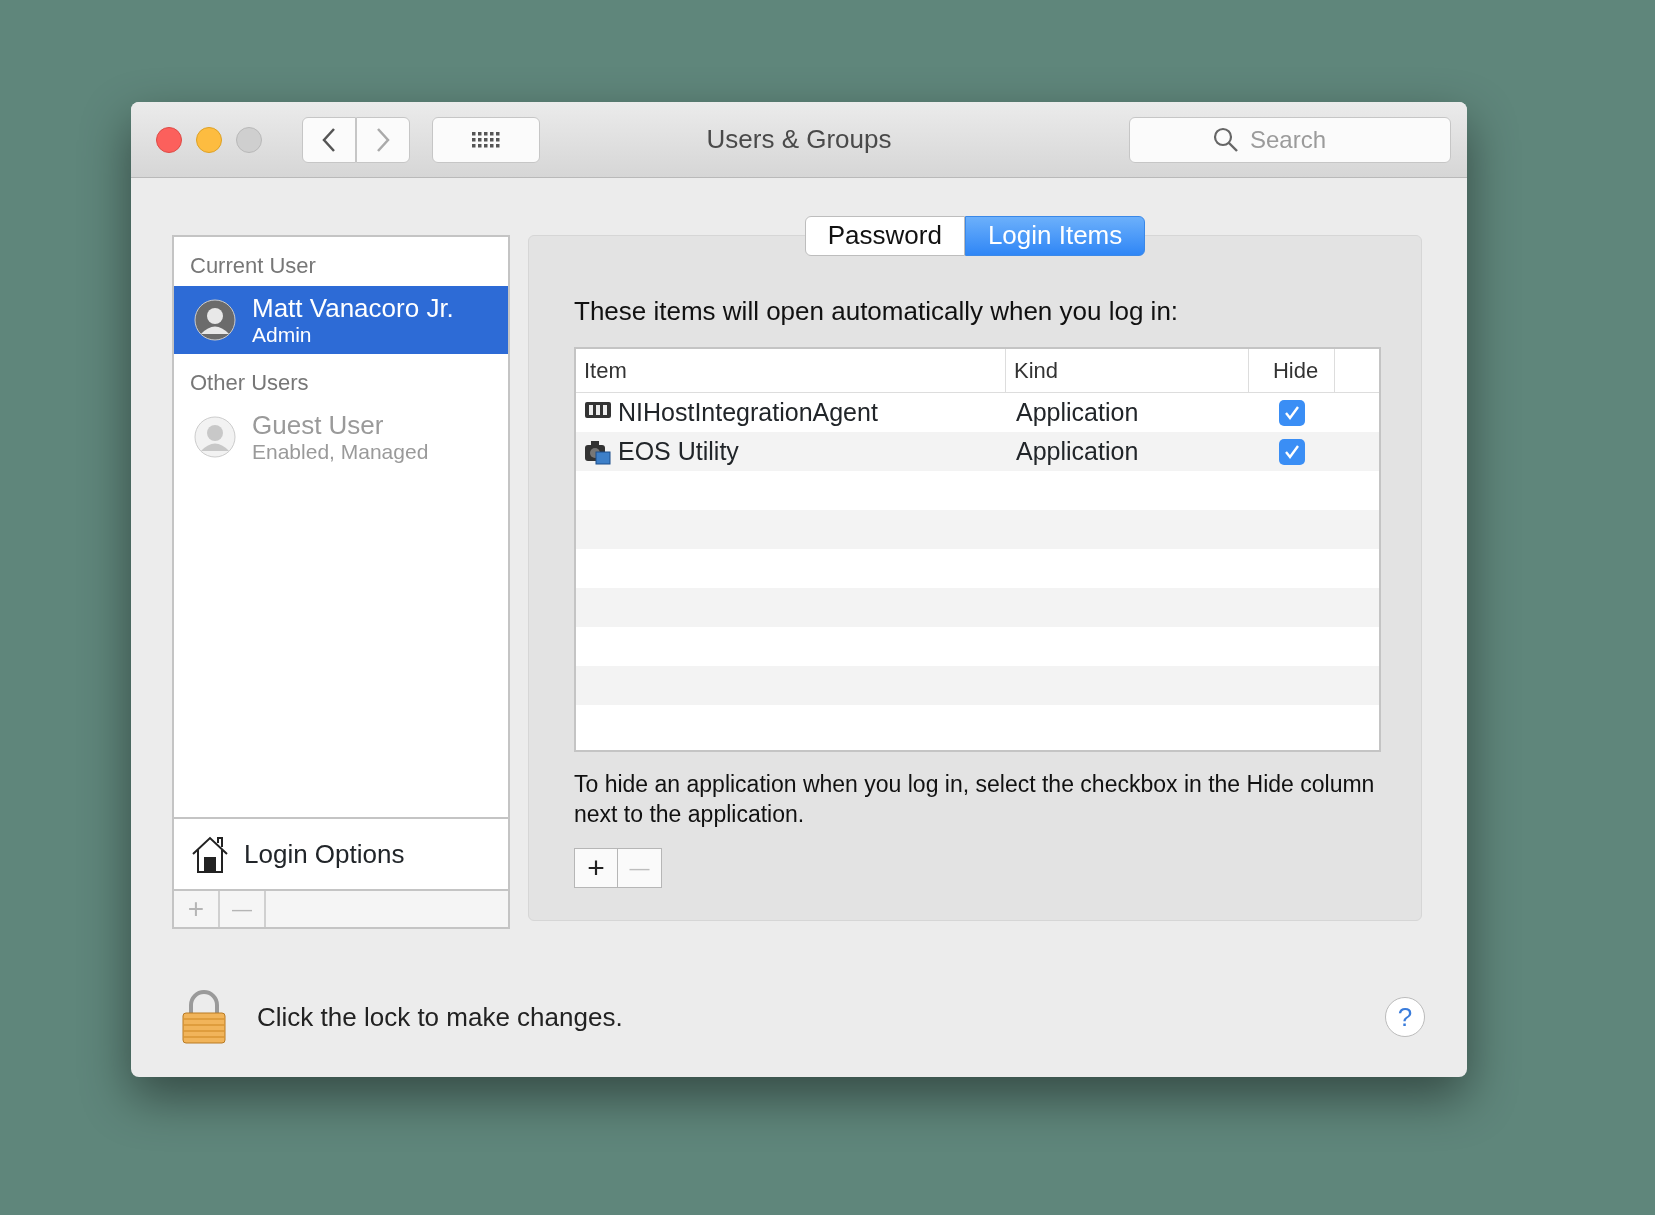 Image resolution: width=1655 pixels, height=1215 pixels. I want to click on help-button: ?, so click(1405, 1017).